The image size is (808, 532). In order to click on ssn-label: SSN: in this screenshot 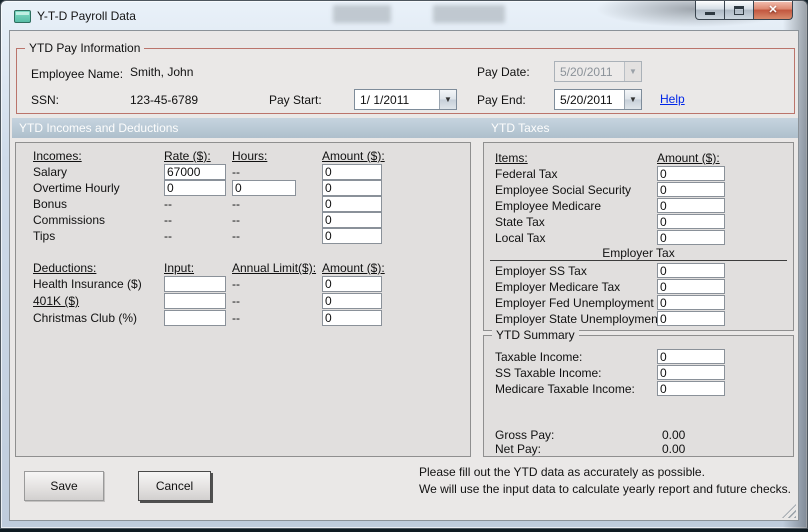, I will do `click(45, 100)`.